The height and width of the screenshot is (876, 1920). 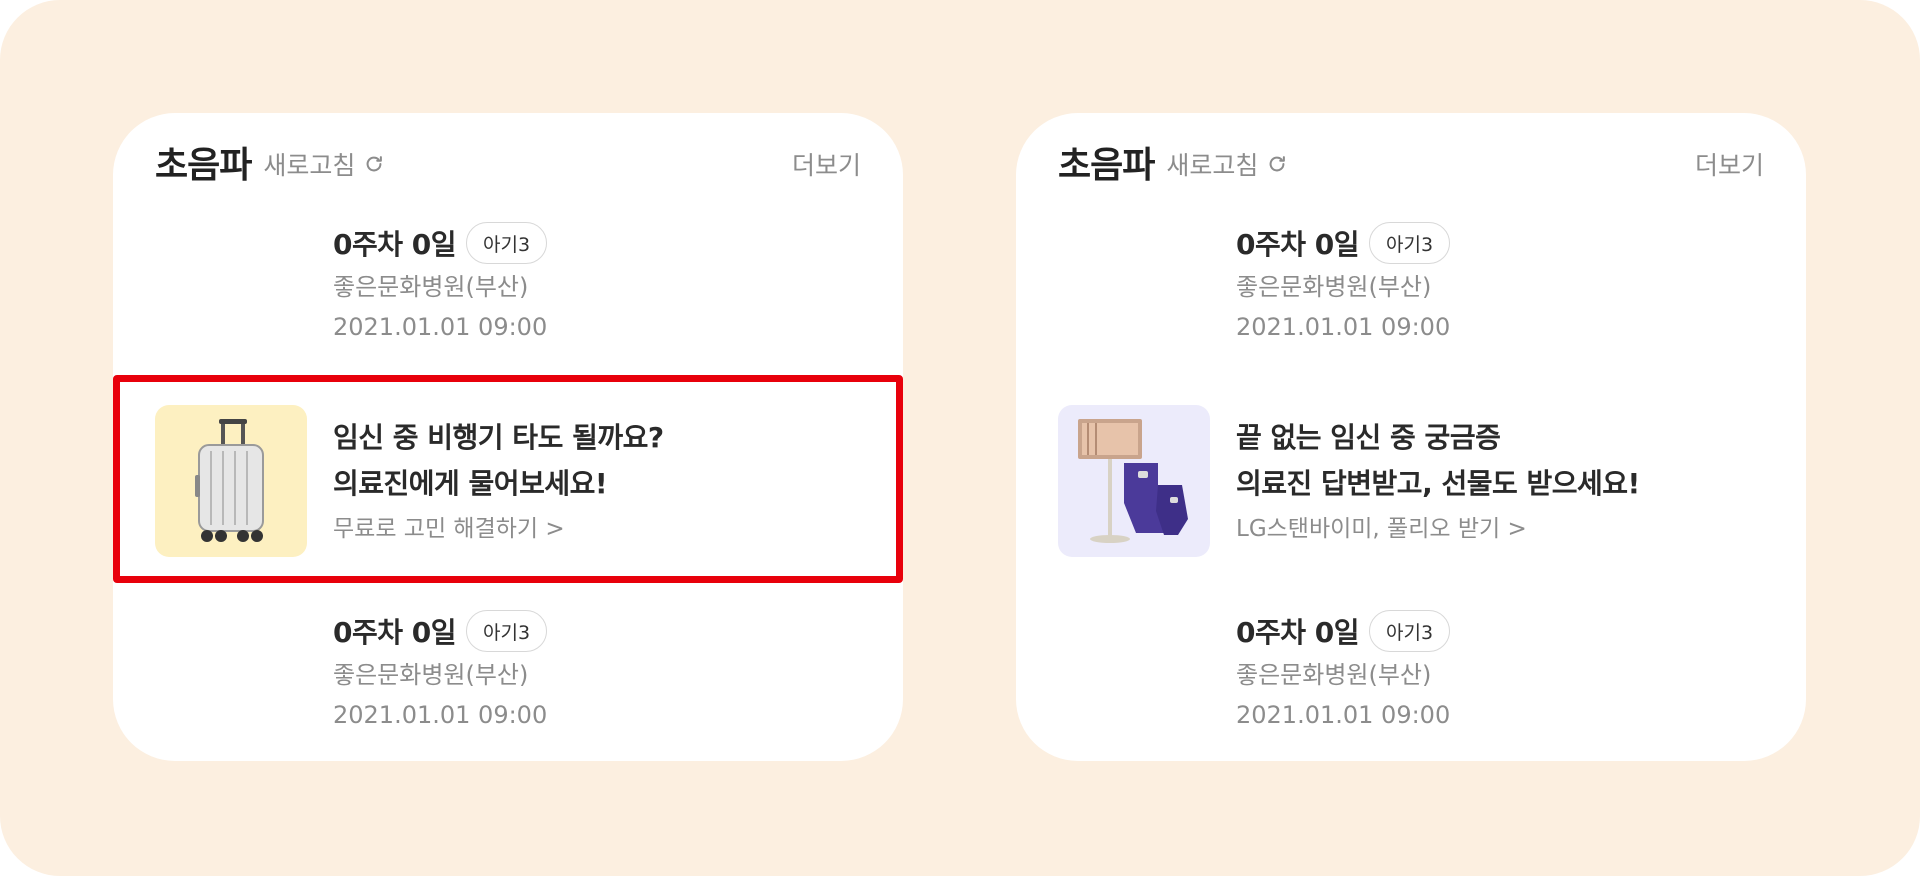 I want to click on suitcase-icon, so click(x=231, y=481).